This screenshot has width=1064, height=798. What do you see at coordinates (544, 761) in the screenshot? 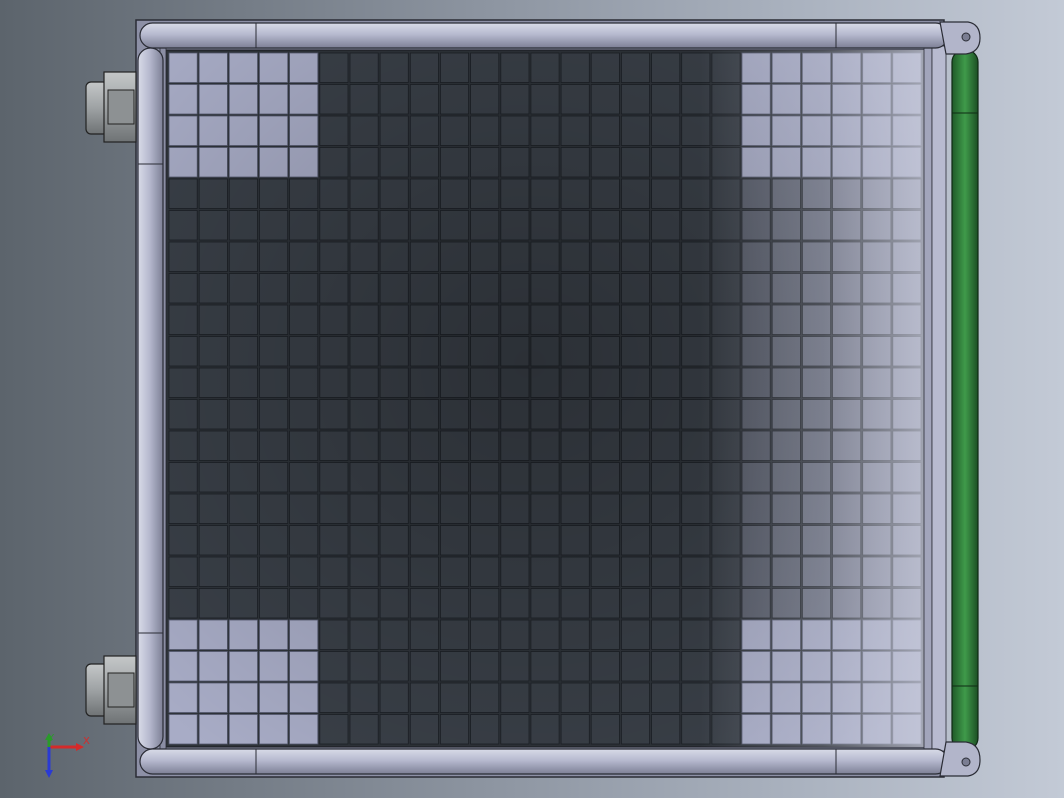
I see `frame-rail-bottom` at bounding box center [544, 761].